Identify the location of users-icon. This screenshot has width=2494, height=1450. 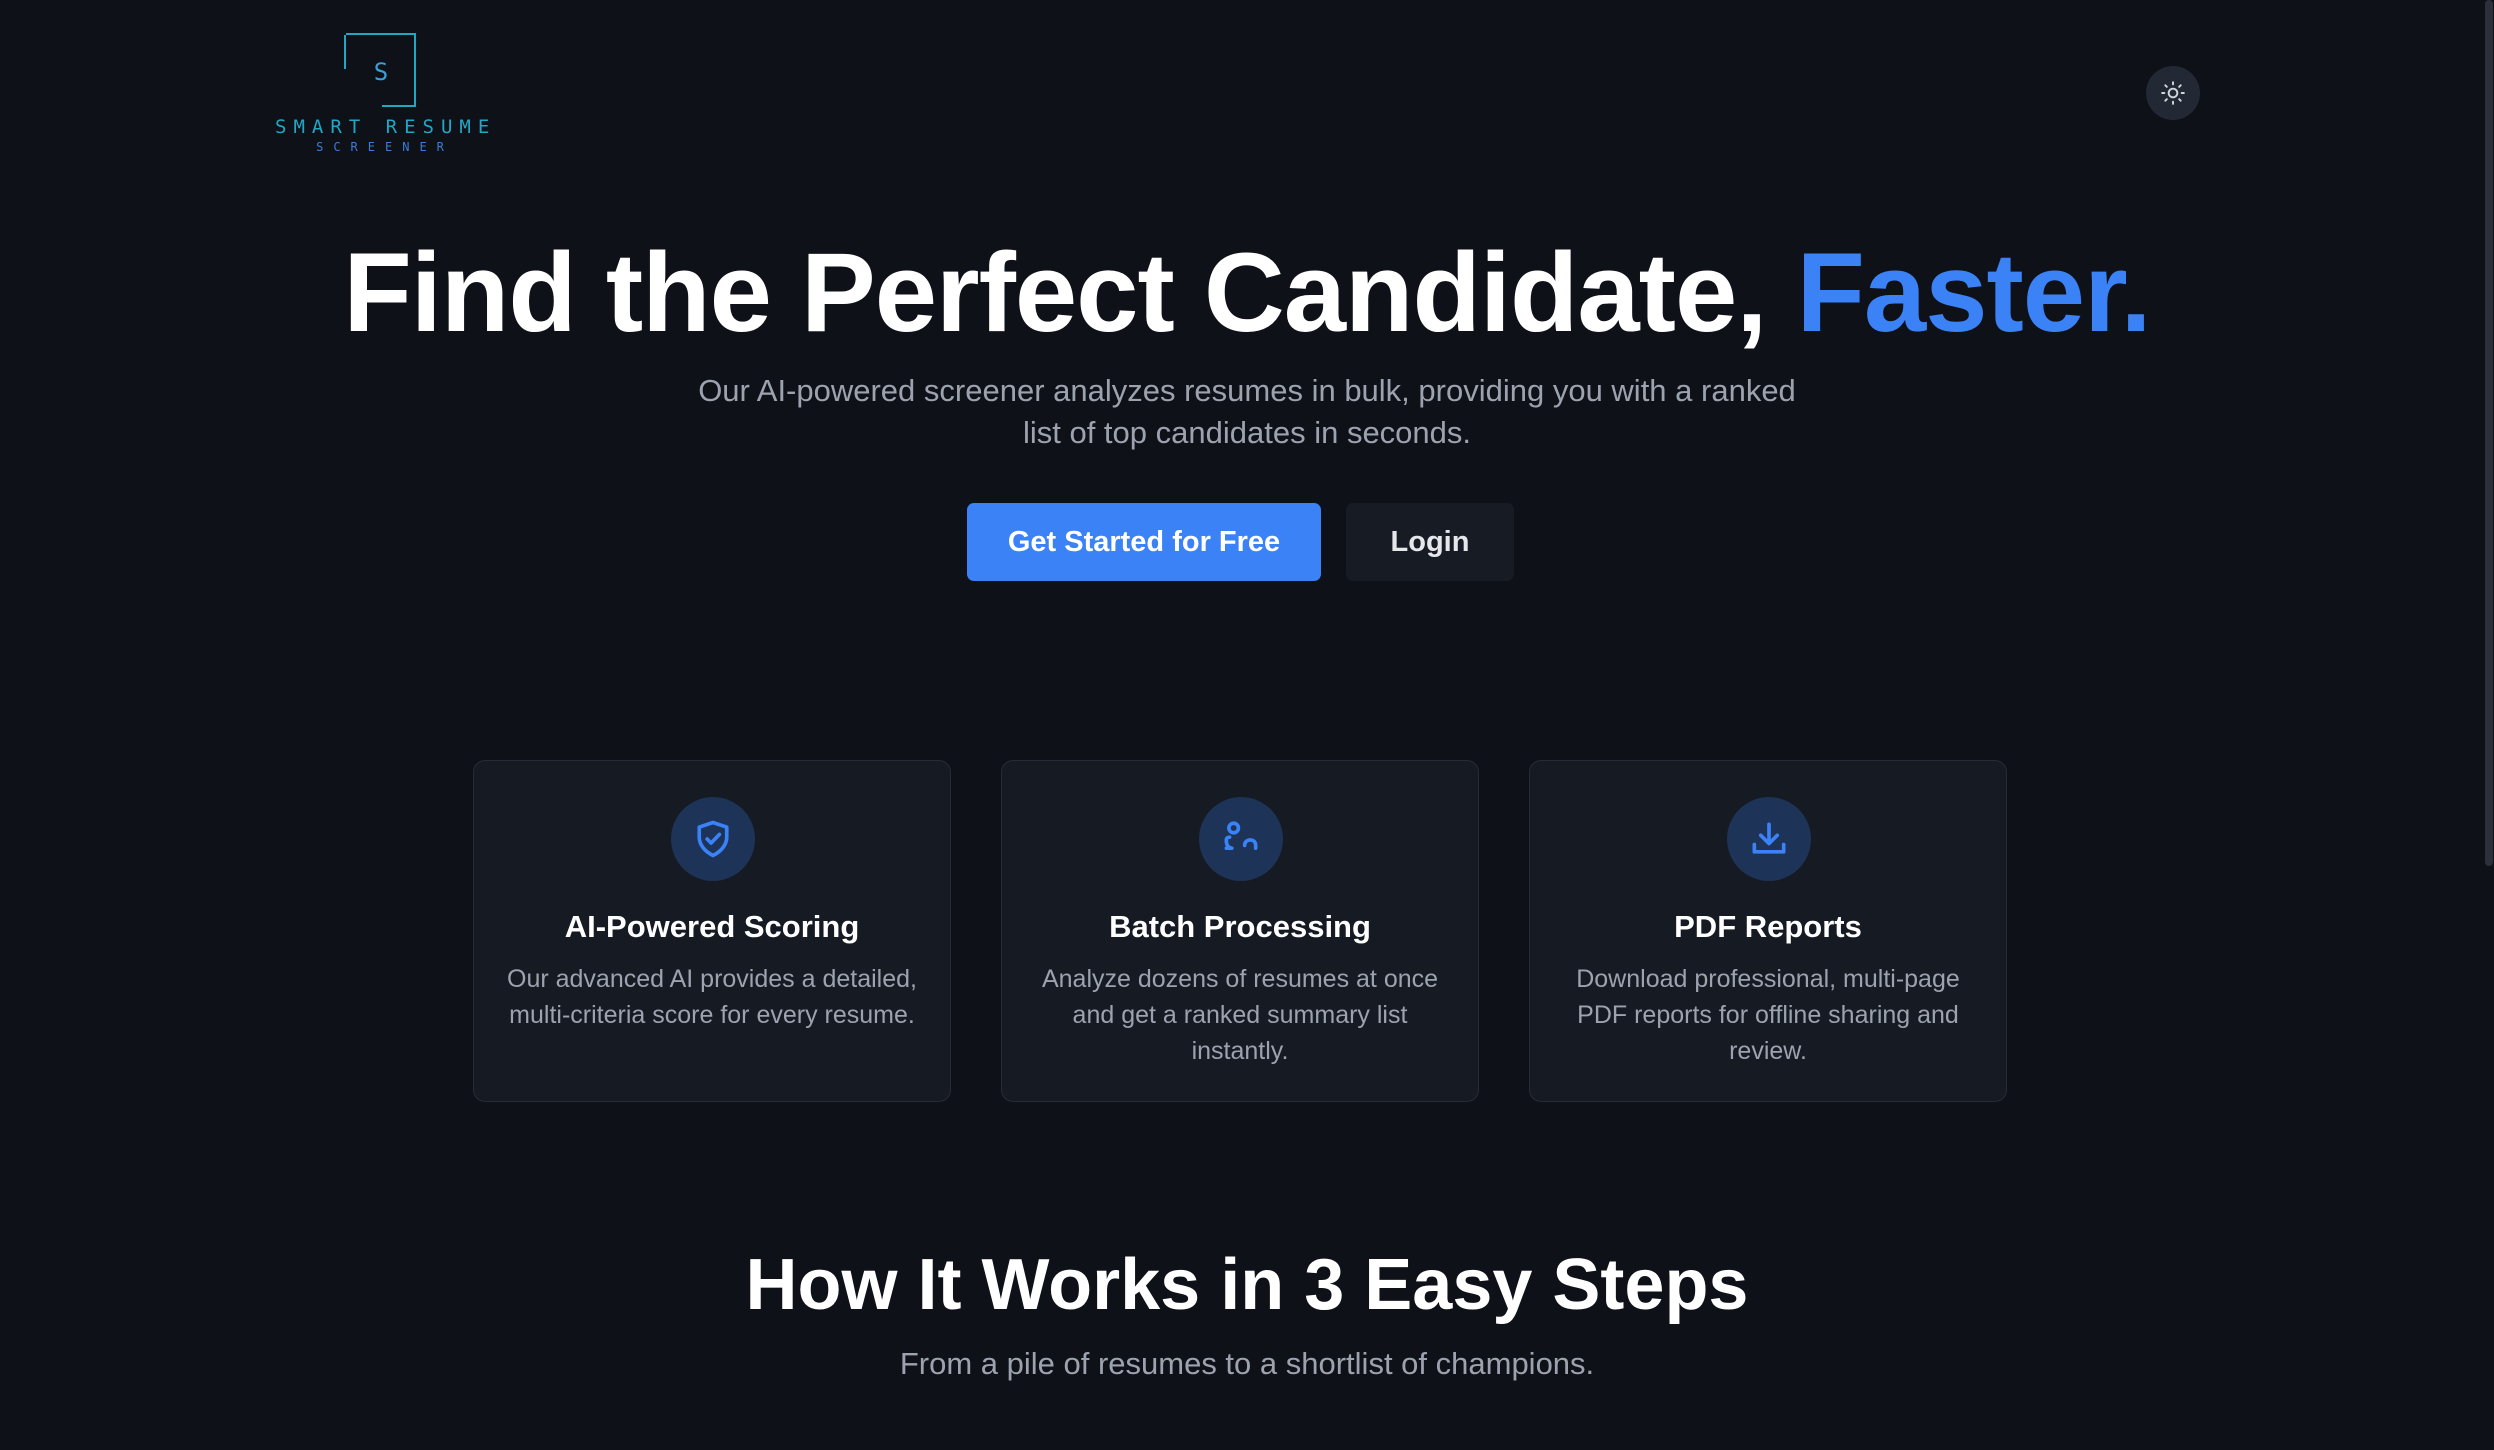
(1241, 835).